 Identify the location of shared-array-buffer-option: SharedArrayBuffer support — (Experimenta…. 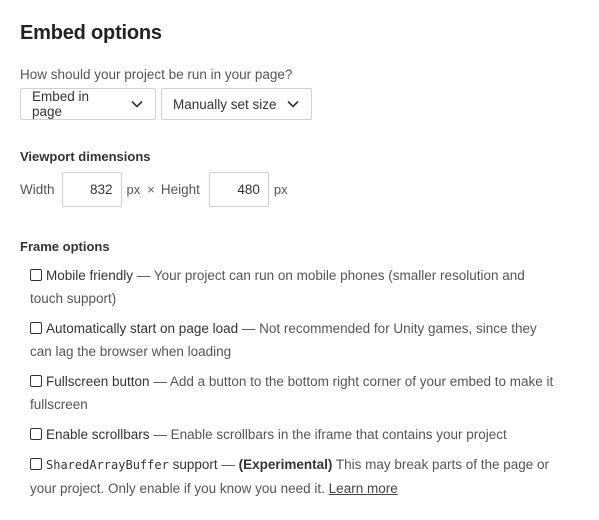
(292, 476).